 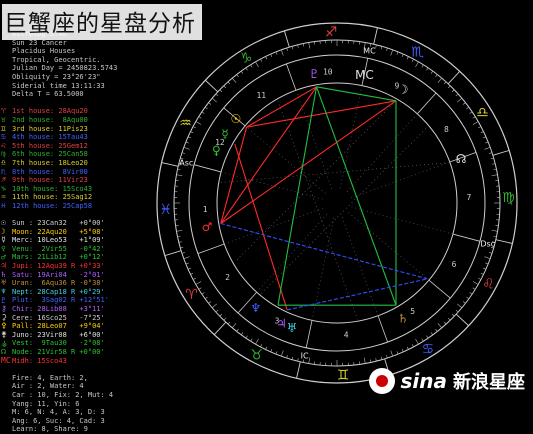 I want to click on zodiac-sign-glyph: ♐, so click(x=331, y=33).